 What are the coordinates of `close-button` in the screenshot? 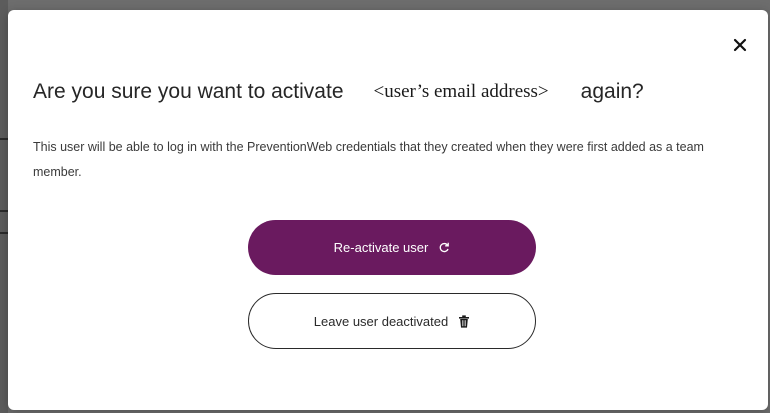 It's located at (740, 45).